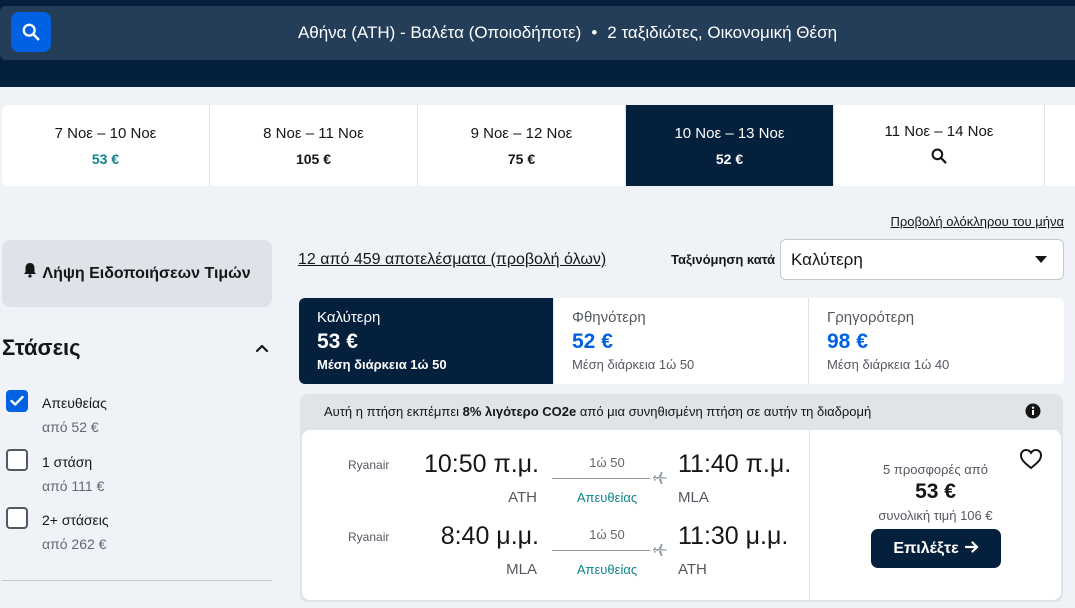 This screenshot has height=608, width=1075. I want to click on tab-title: Καλύτερη, so click(349, 317).